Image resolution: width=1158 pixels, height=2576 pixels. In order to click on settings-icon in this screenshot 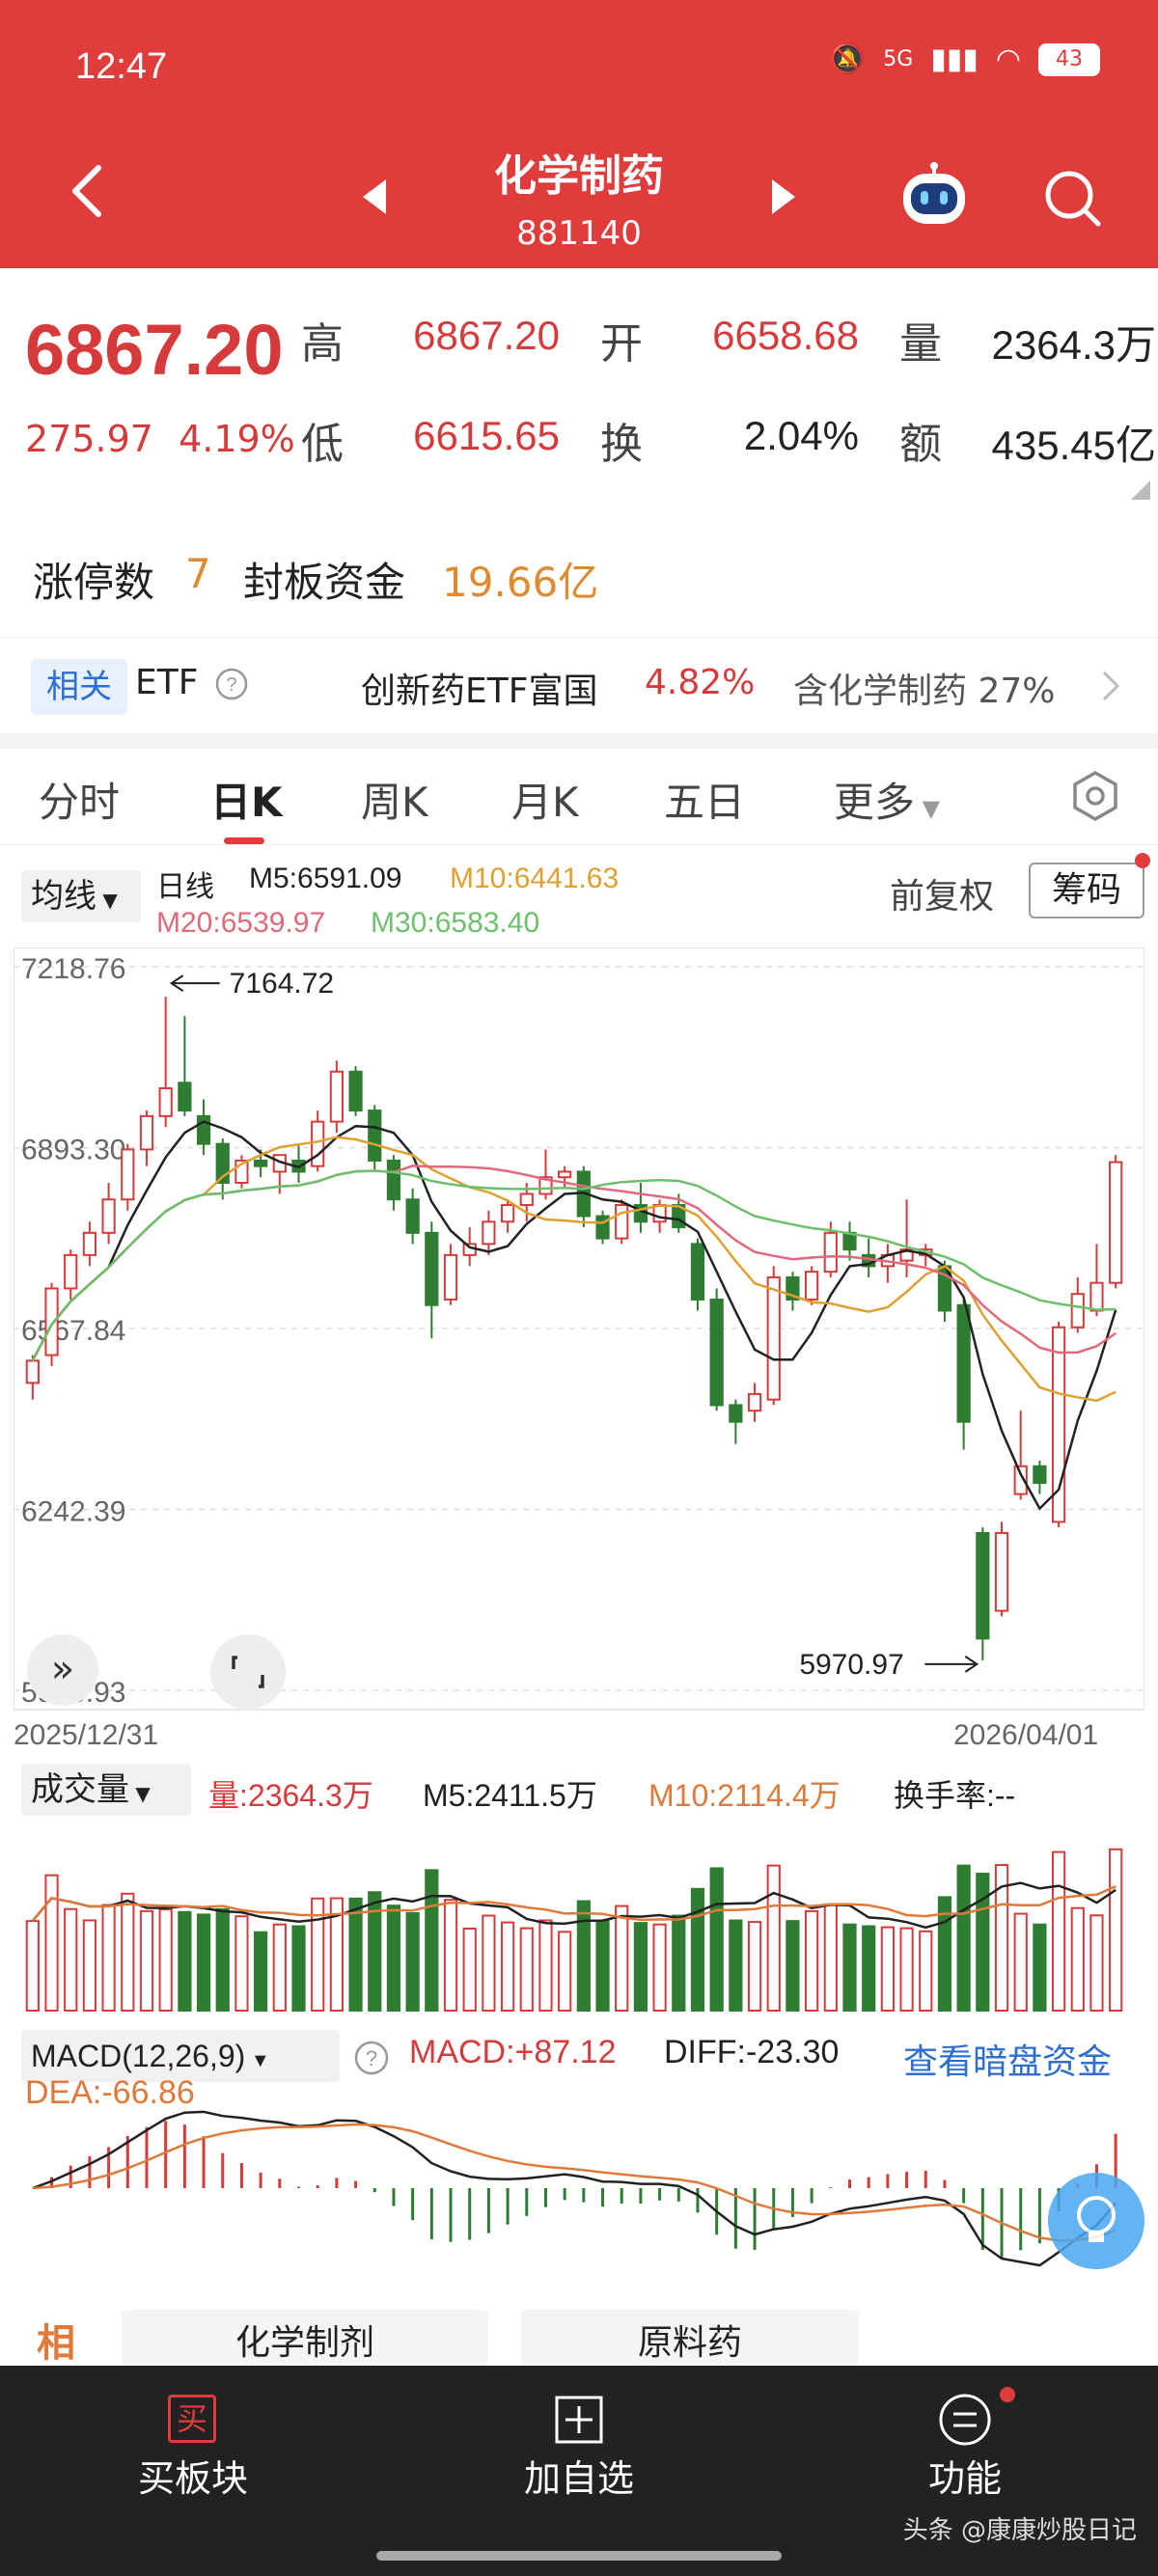, I will do `click(1095, 796)`.